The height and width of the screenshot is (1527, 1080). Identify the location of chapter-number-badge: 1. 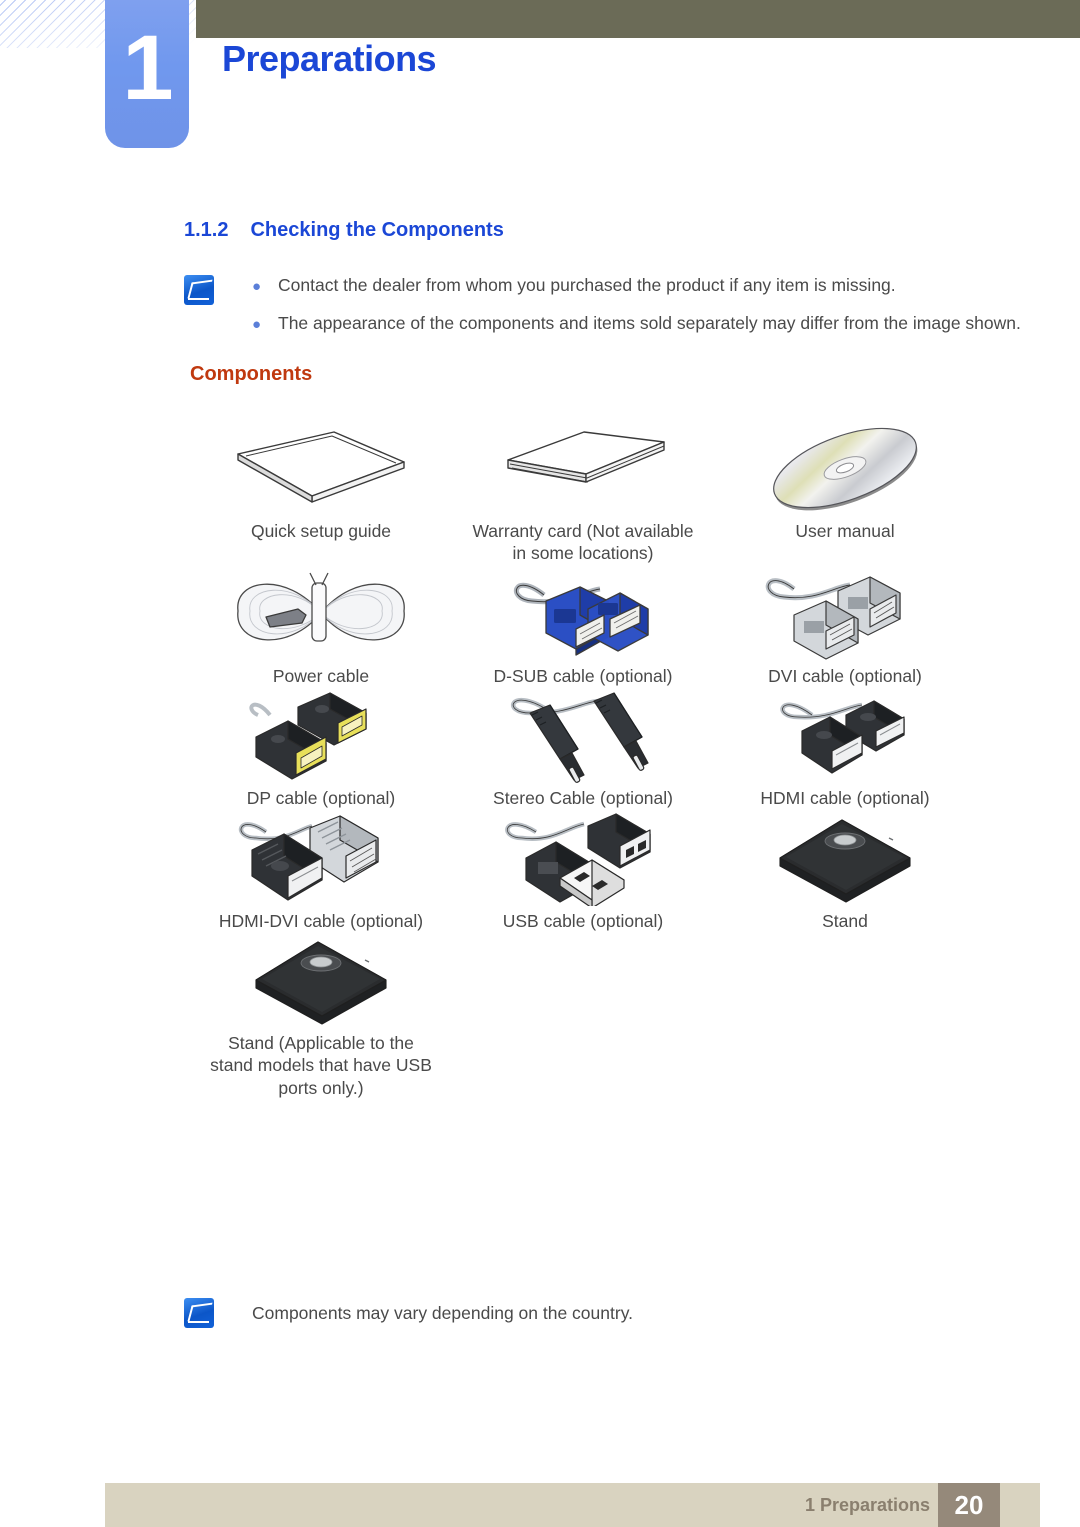
(147, 74).